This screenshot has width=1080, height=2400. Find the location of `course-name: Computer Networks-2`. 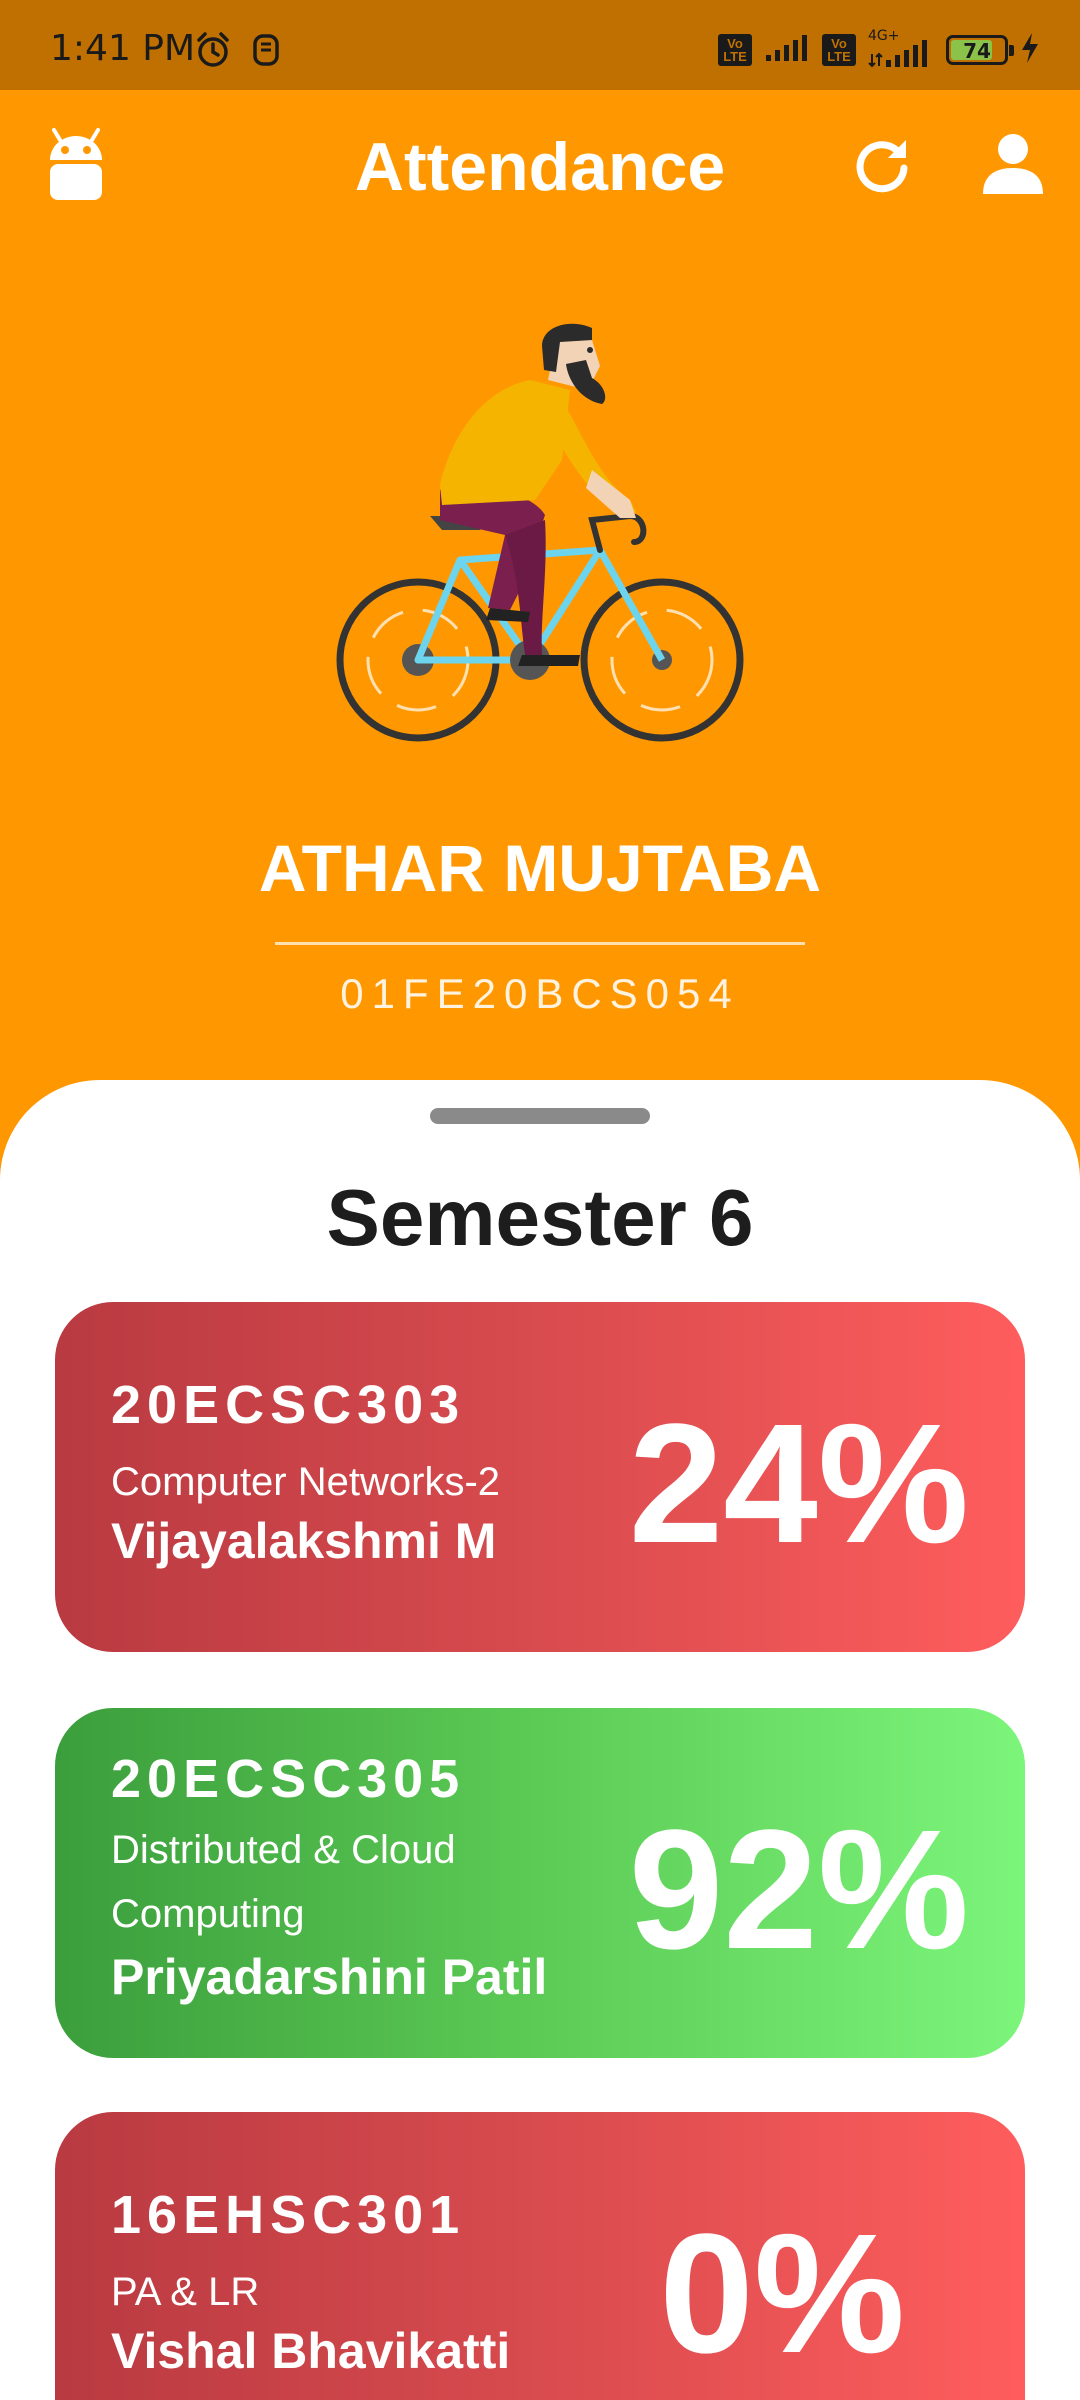

course-name: Computer Networks-2 is located at coordinates (306, 1482).